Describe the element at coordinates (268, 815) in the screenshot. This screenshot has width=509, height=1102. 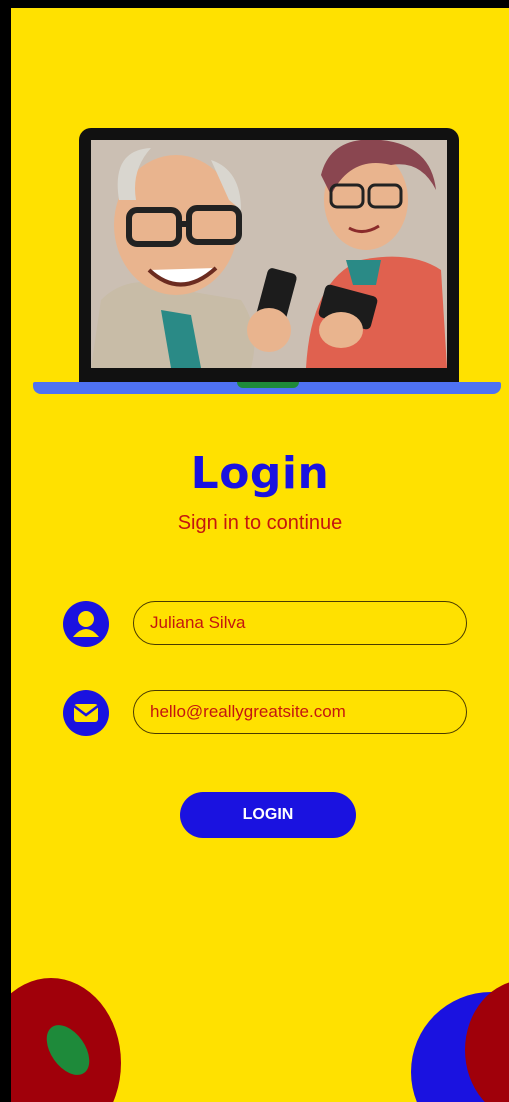
I see `login-button: LOGIN` at that location.